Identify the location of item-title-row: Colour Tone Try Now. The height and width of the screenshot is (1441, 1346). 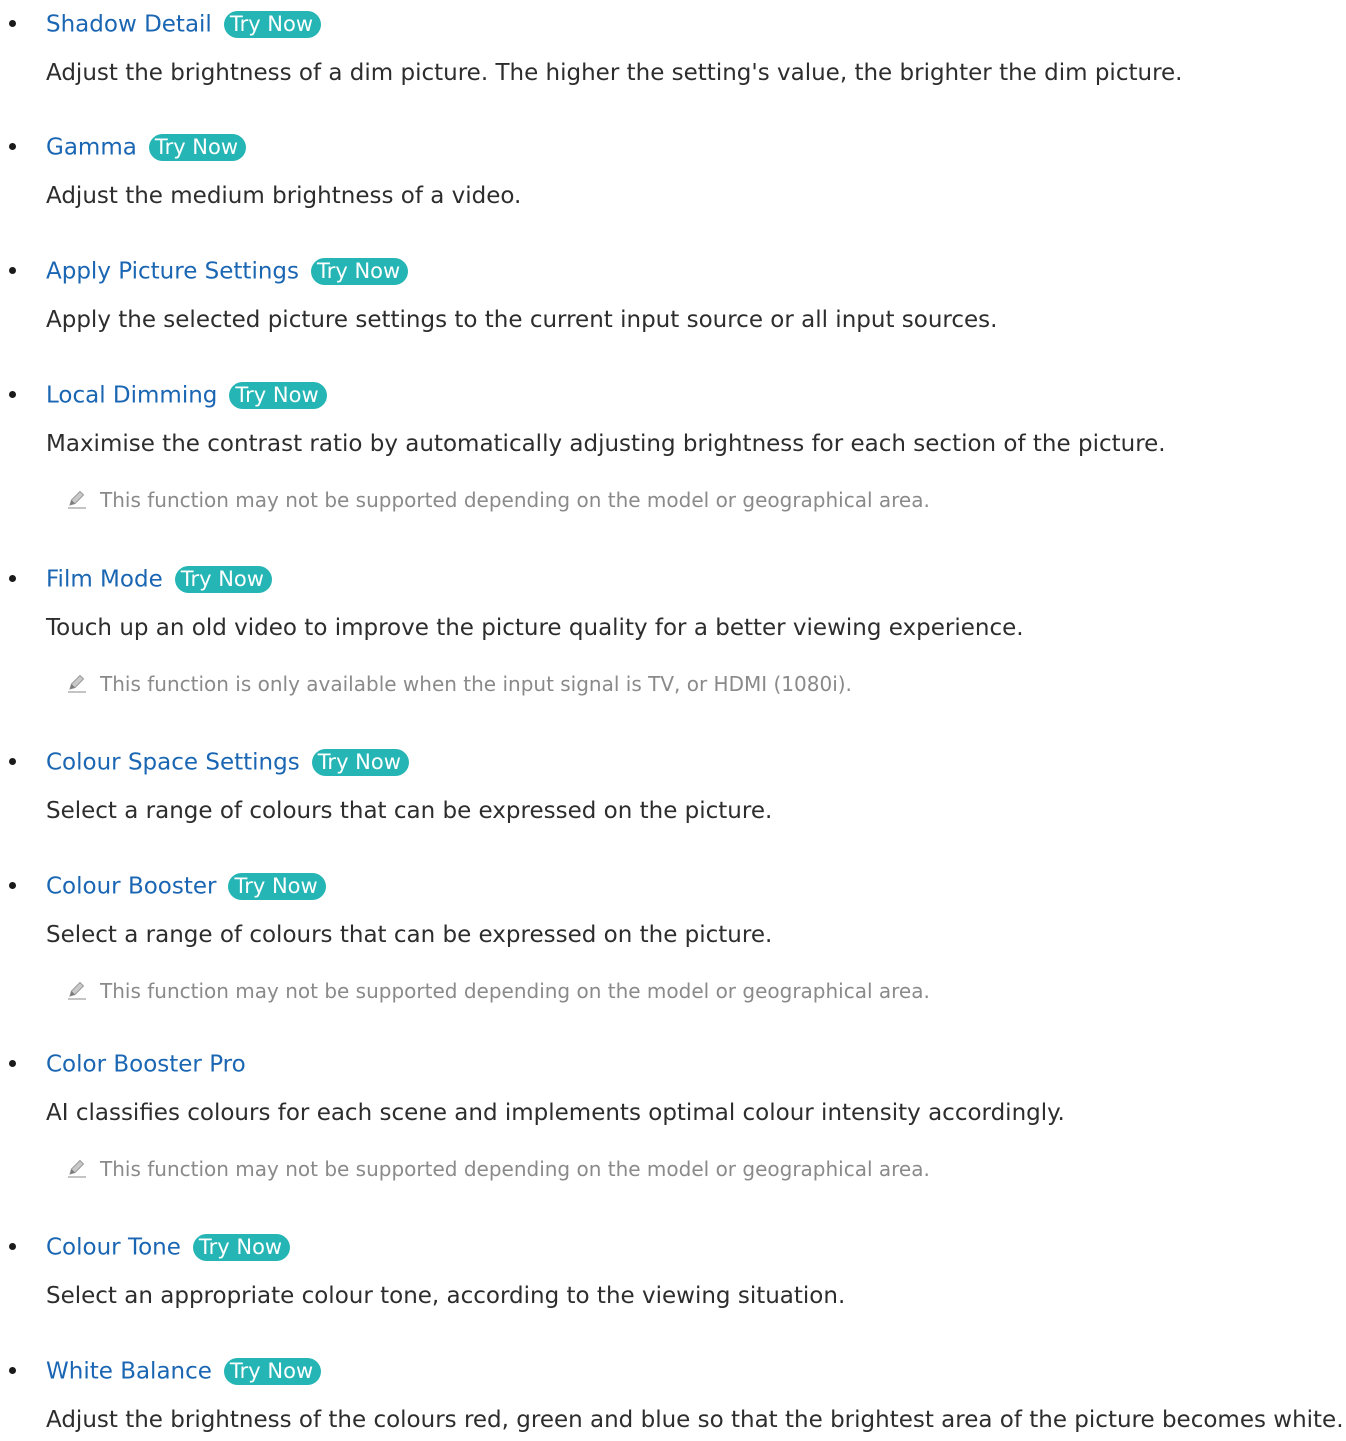
(168, 1247).